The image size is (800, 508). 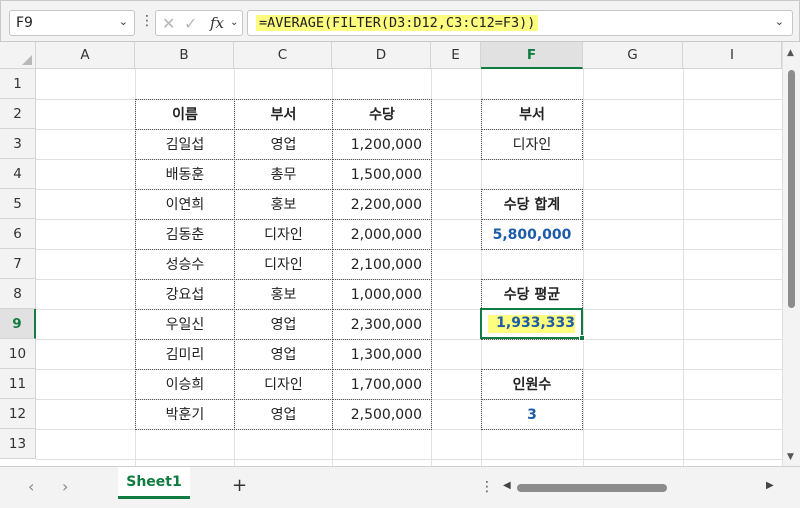 What do you see at coordinates (18, 414) in the screenshot?
I see `row-header-12: 12` at bounding box center [18, 414].